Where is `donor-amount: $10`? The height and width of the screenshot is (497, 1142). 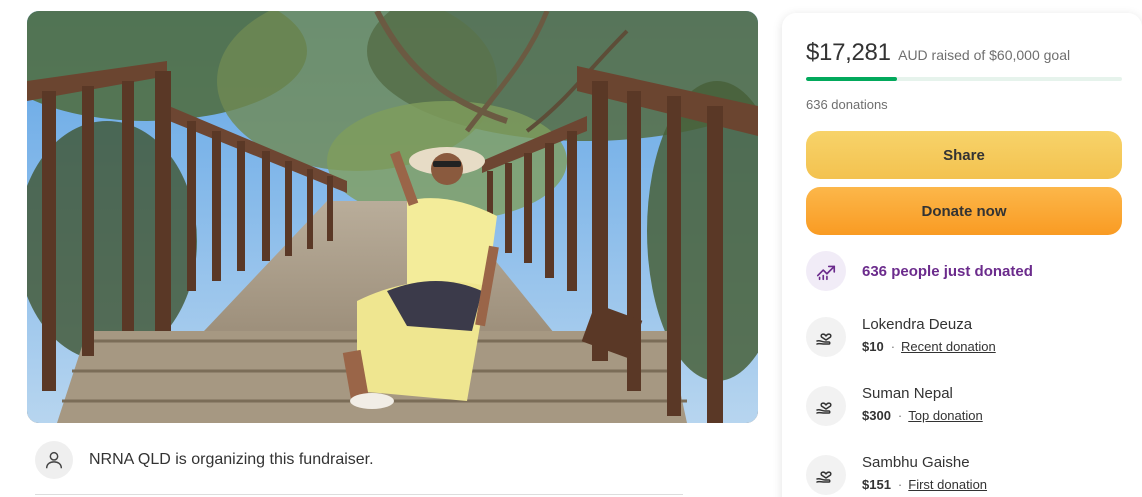 donor-amount: $10 is located at coordinates (873, 346).